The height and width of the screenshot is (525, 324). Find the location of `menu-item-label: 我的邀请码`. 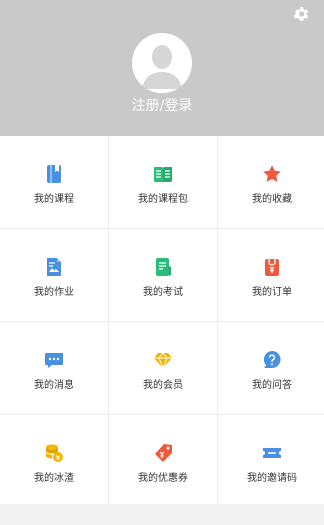

menu-item-label: 我的邀请码 is located at coordinates (272, 478).